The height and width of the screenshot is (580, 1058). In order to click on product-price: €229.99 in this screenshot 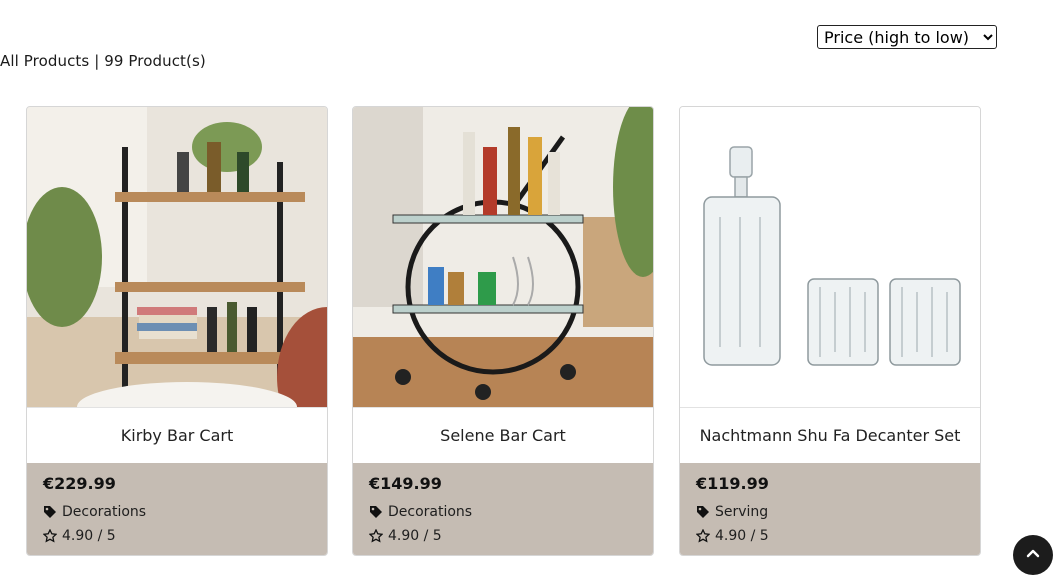, I will do `click(79, 483)`.